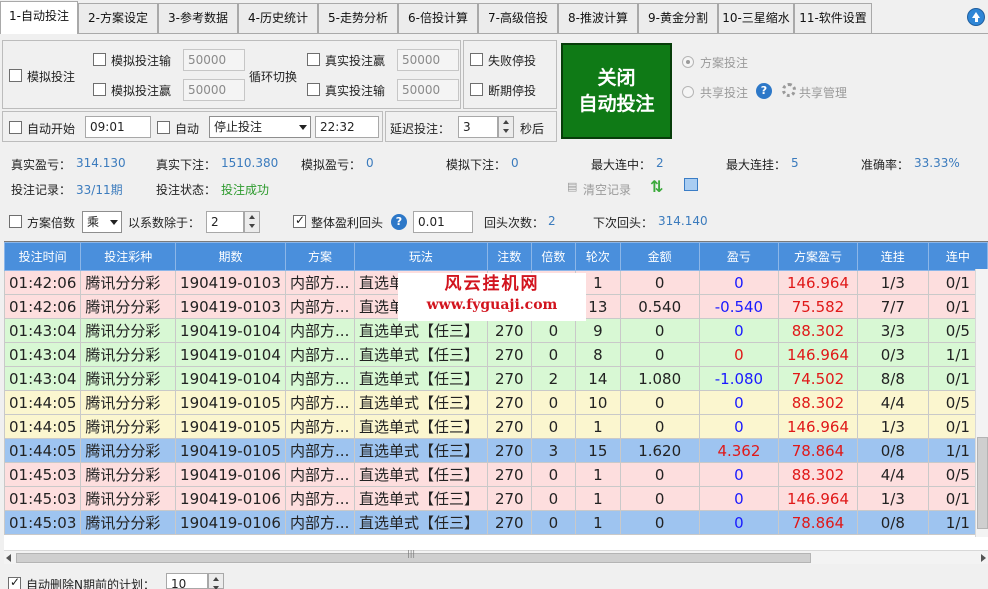 The width and height of the screenshot is (988, 589). Describe the element at coordinates (187, 581) in the screenshot. I see `auto-delete-input: 10` at that location.